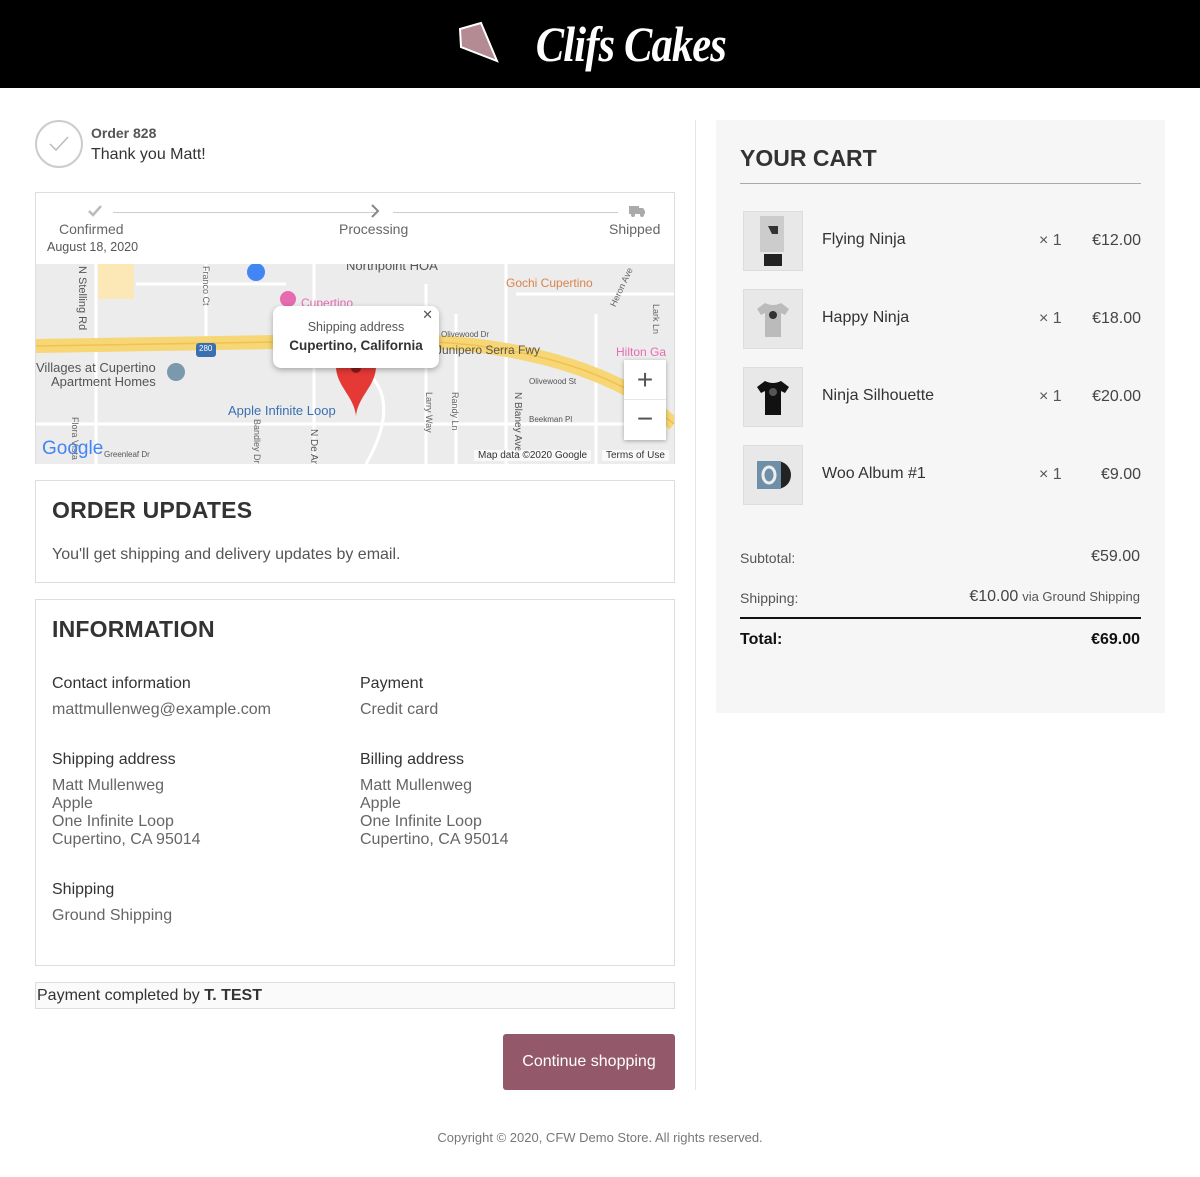 The width and height of the screenshot is (1200, 1177). What do you see at coordinates (533, 455) in the screenshot?
I see `map-attribution: Map data ©2020 Google` at bounding box center [533, 455].